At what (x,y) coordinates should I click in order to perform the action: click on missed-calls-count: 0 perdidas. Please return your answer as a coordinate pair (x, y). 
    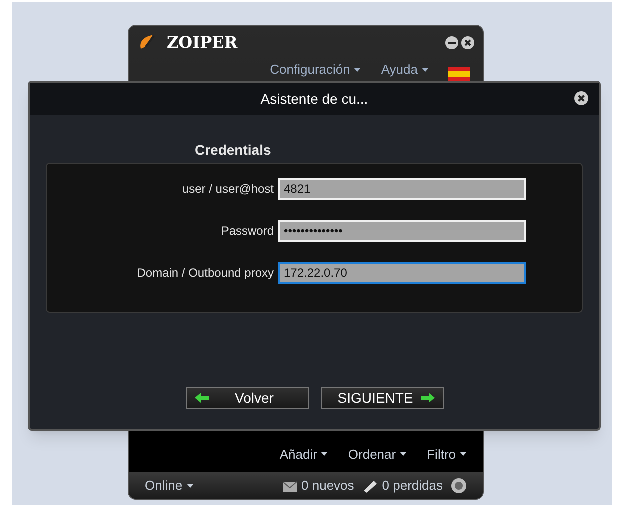
    Looking at the image, I should click on (412, 485).